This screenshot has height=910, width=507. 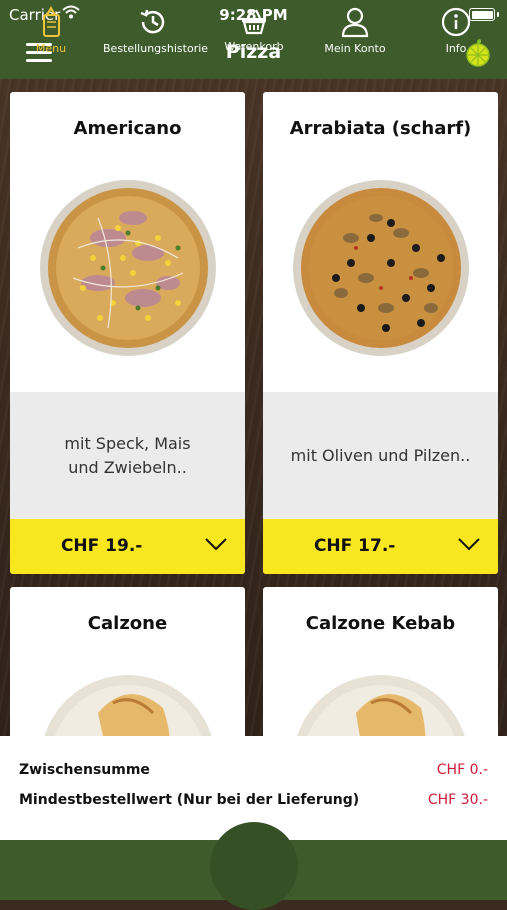 What do you see at coordinates (127, 455) in the screenshot?
I see `product-description: mit Speck, Mais und Zwiebeln..` at bounding box center [127, 455].